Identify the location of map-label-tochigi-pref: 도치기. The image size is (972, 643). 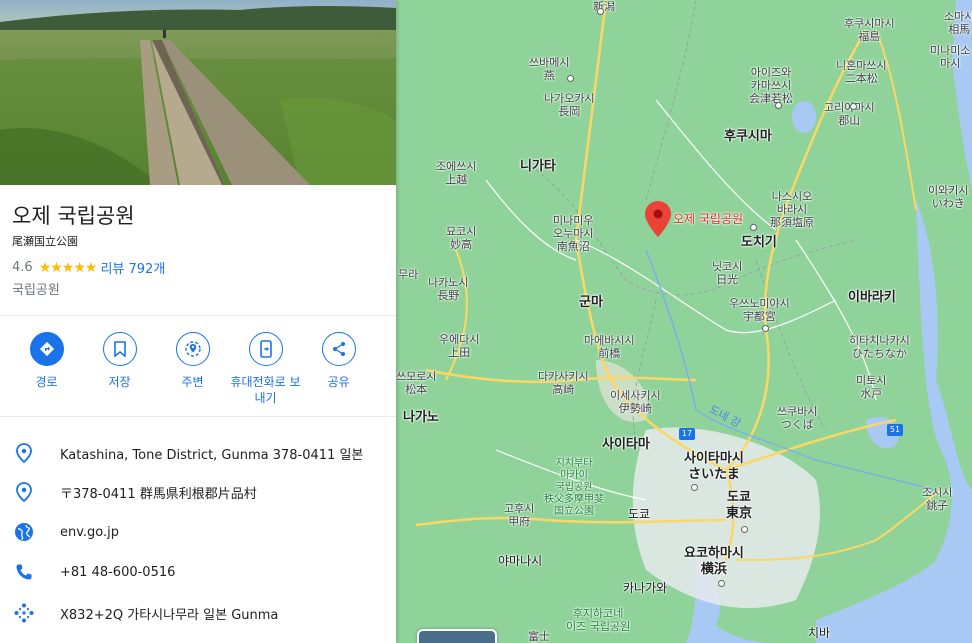
(759, 242).